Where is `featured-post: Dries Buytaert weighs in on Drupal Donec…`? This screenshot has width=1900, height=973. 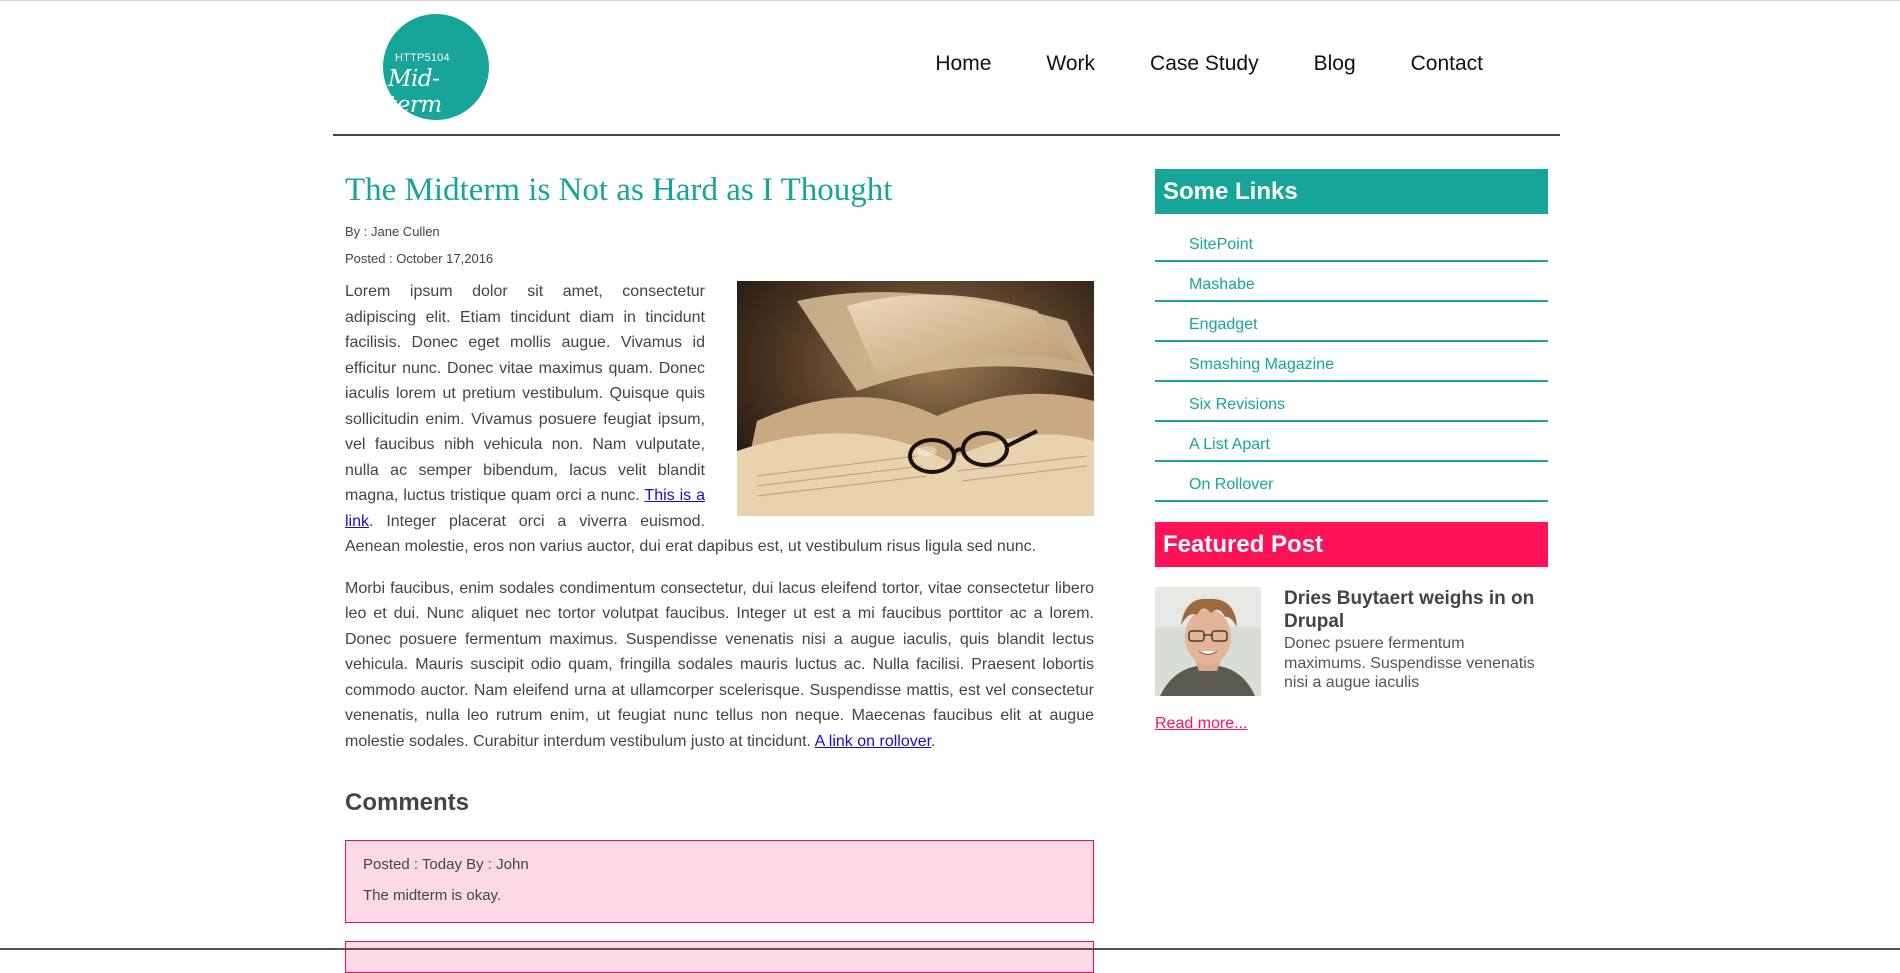
featured-post: Dries Buytaert weighs in on Drupal Donec… is located at coordinates (1351, 641).